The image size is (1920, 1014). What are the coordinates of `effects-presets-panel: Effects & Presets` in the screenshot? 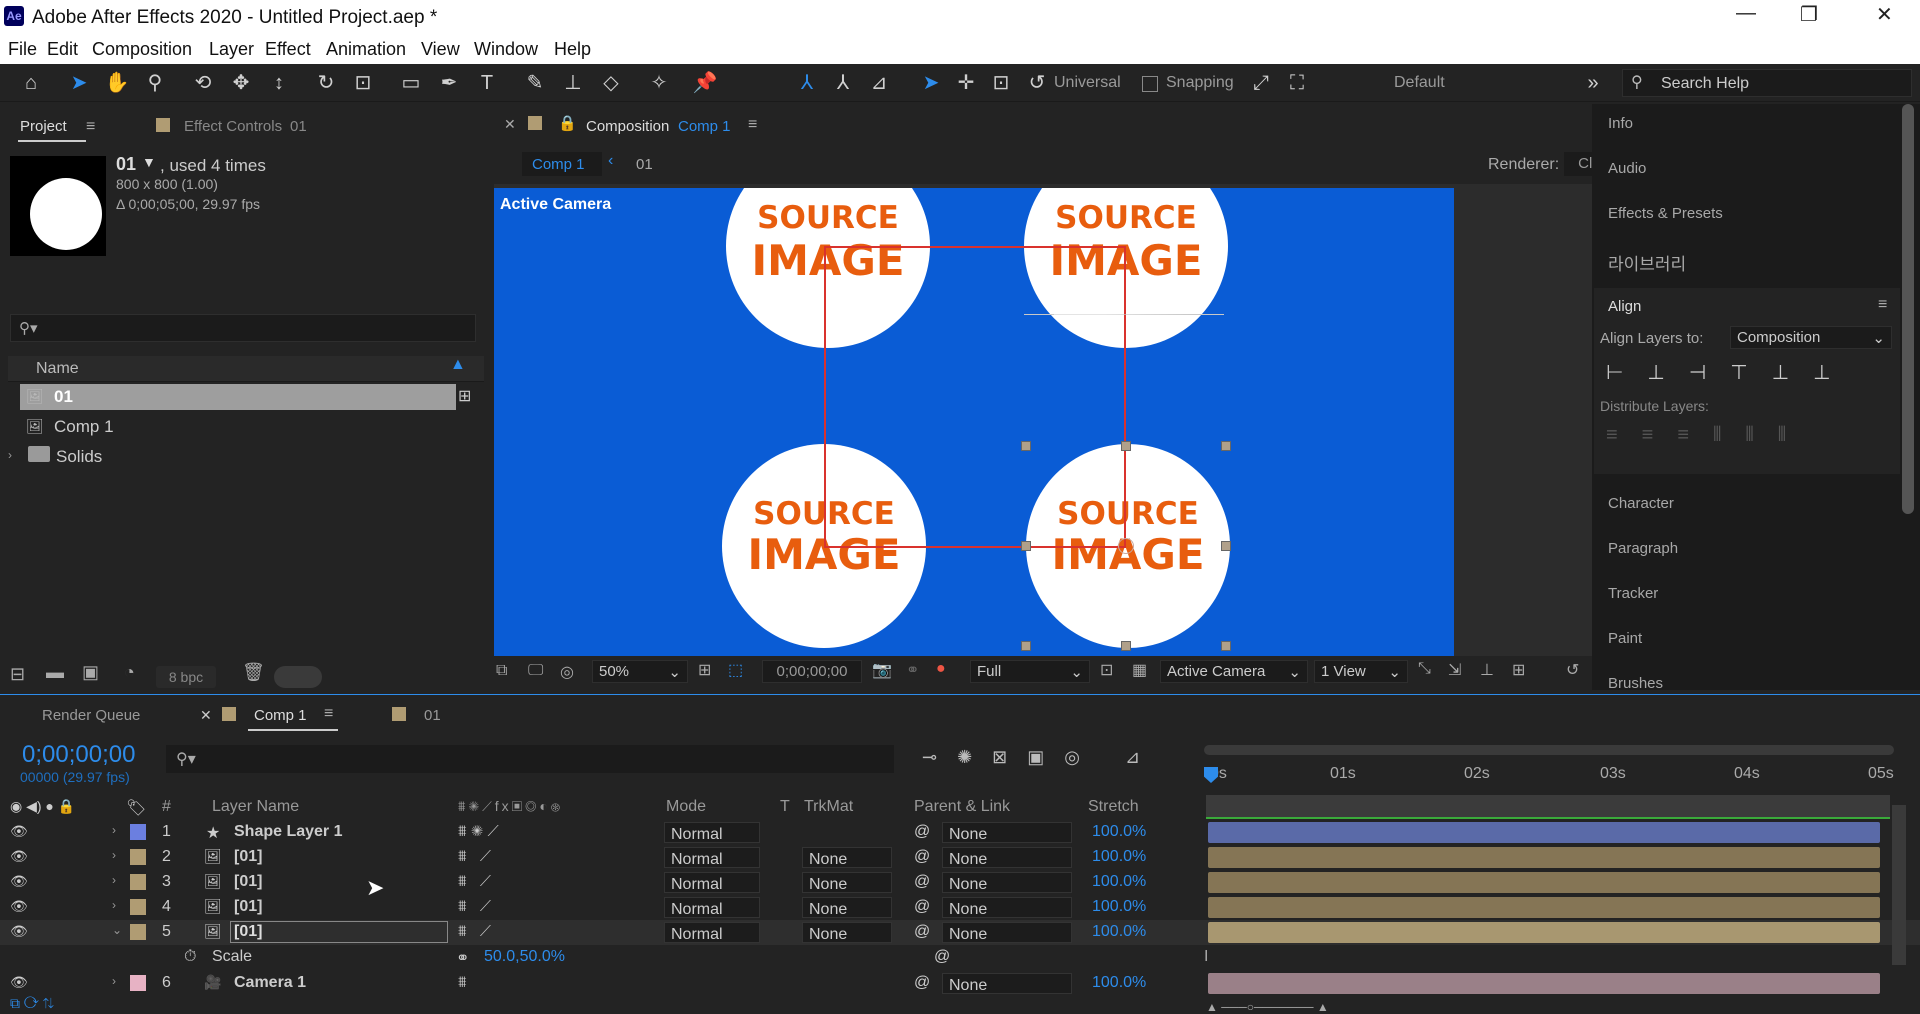 It's located at (1747, 214).